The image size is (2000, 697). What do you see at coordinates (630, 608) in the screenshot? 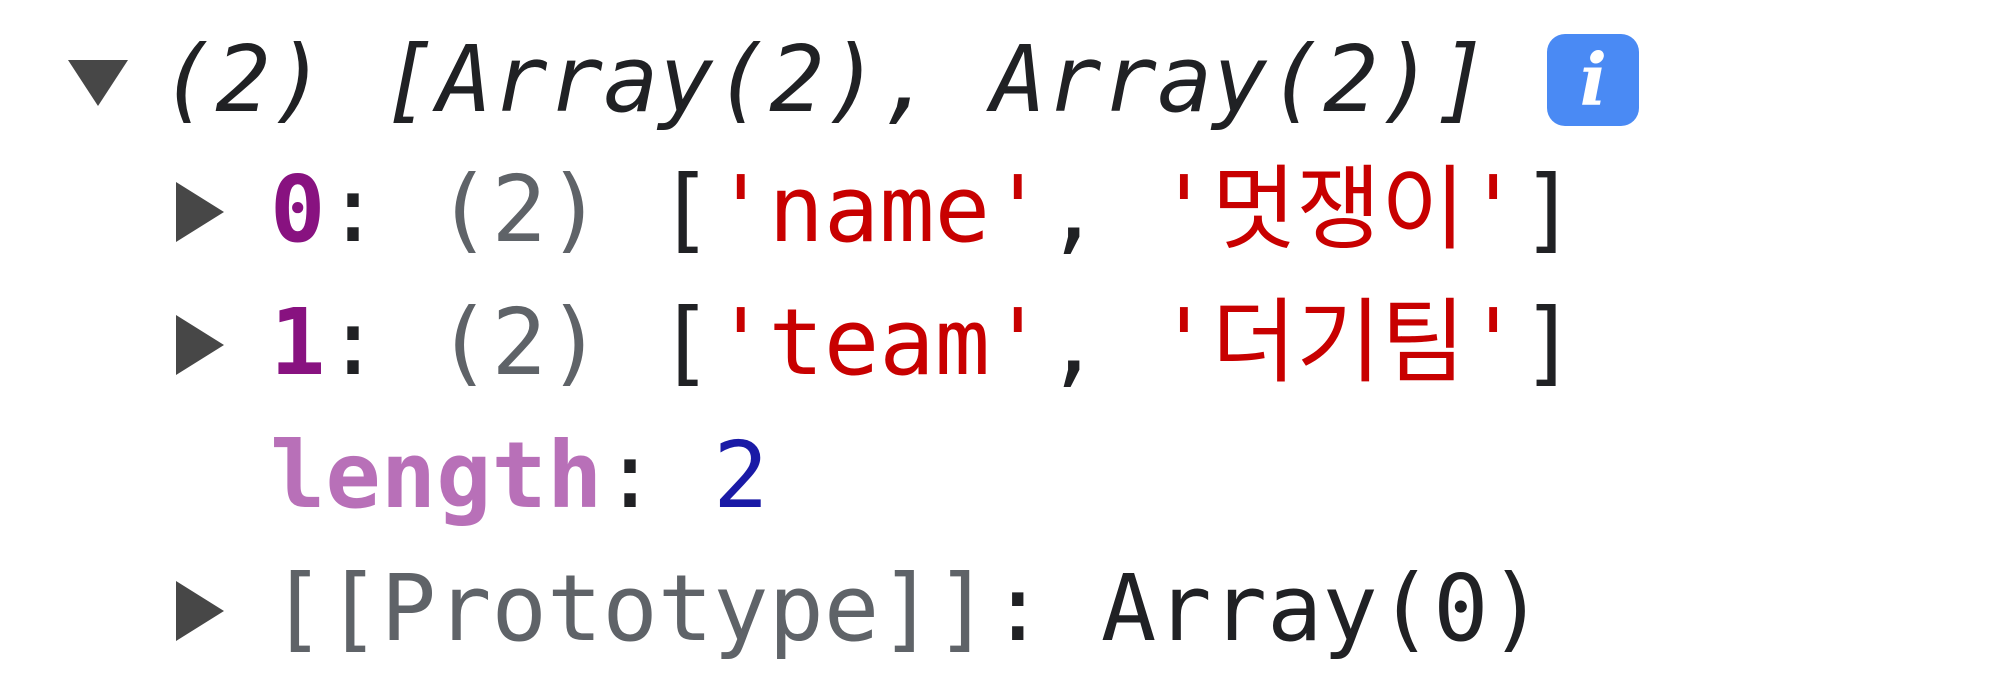
I see `prototype-key: [[Prototype]]` at bounding box center [630, 608].